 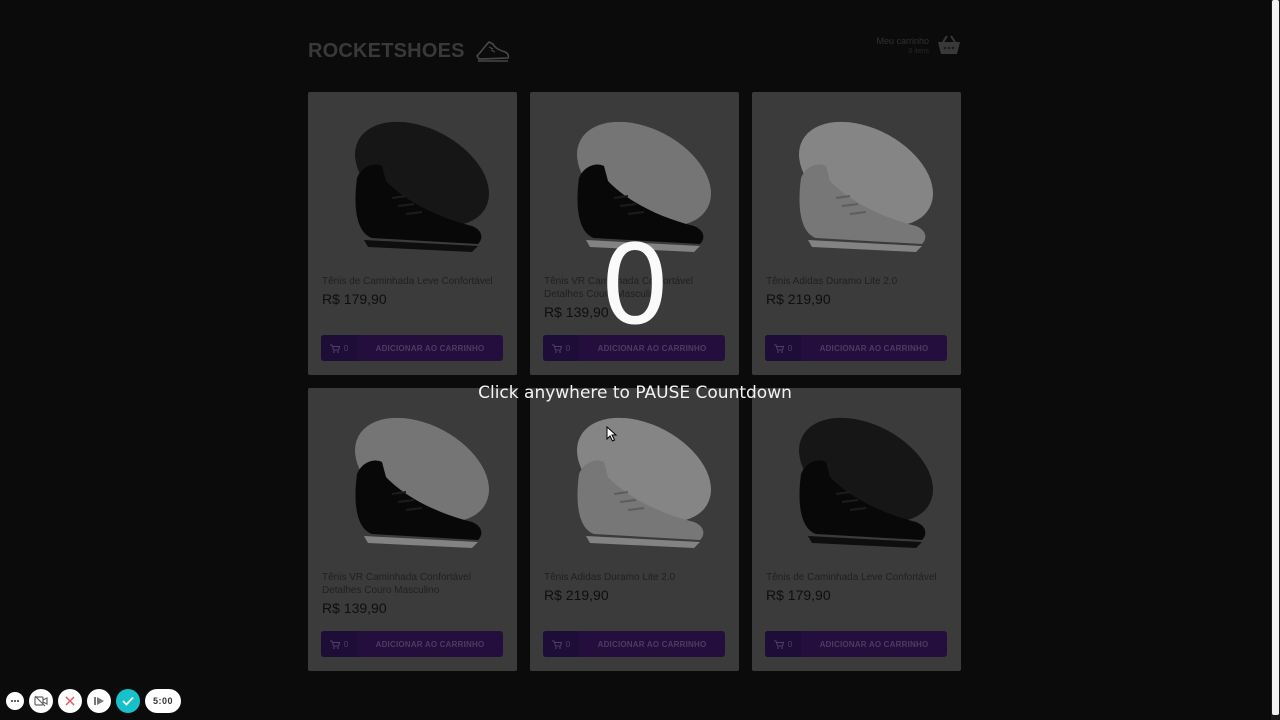 What do you see at coordinates (949, 44) in the screenshot?
I see `basket-icon` at bounding box center [949, 44].